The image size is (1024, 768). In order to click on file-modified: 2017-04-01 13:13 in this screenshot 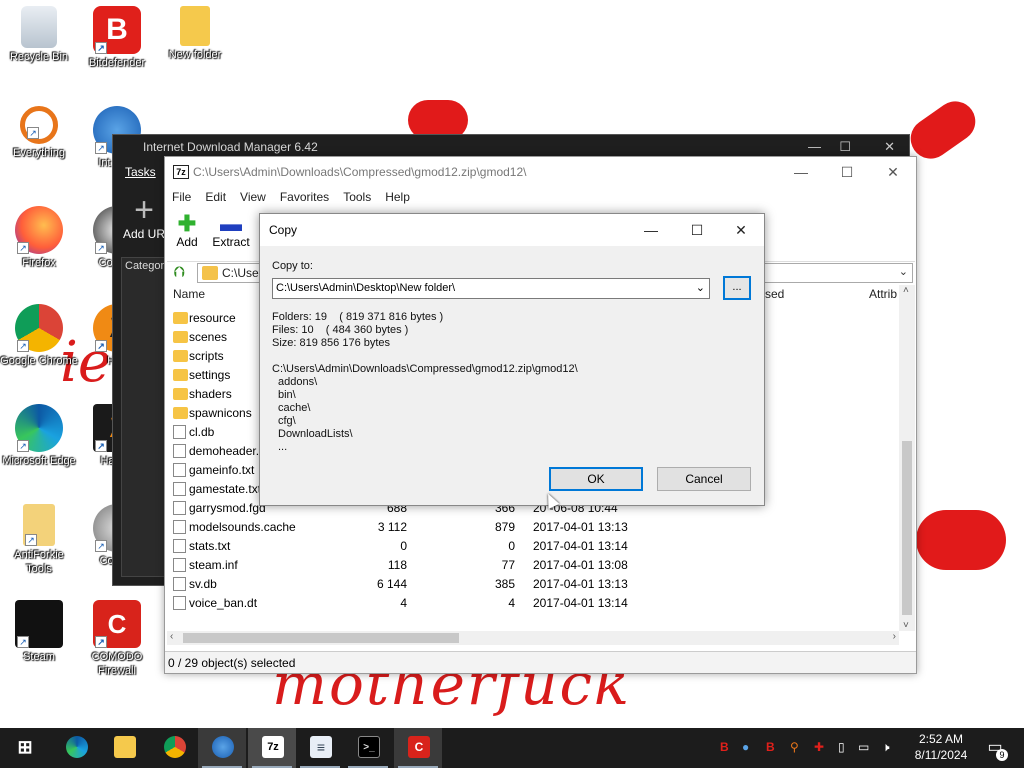, I will do `click(580, 527)`.